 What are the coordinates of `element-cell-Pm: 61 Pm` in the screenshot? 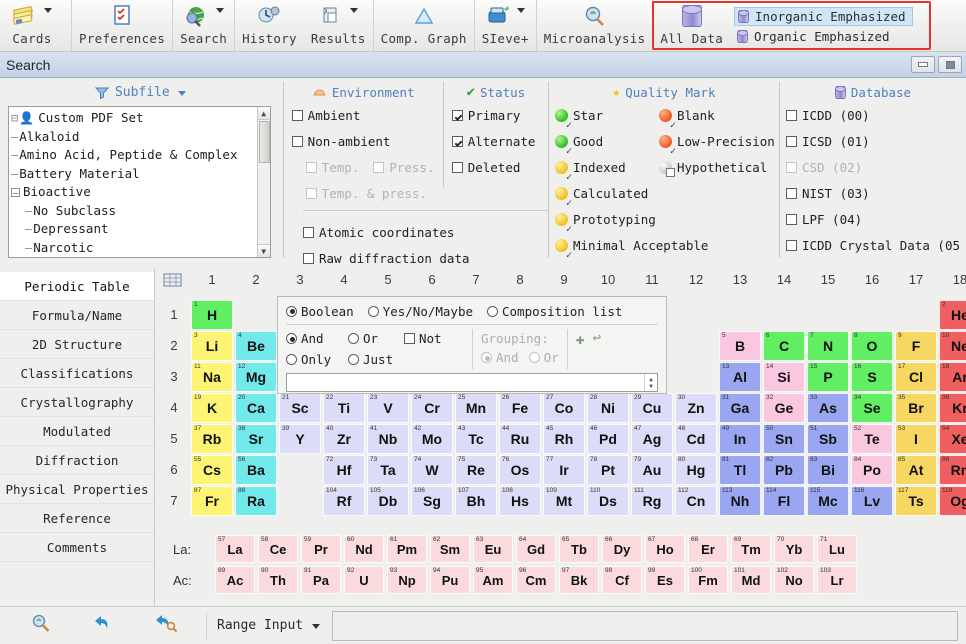 It's located at (407, 549).